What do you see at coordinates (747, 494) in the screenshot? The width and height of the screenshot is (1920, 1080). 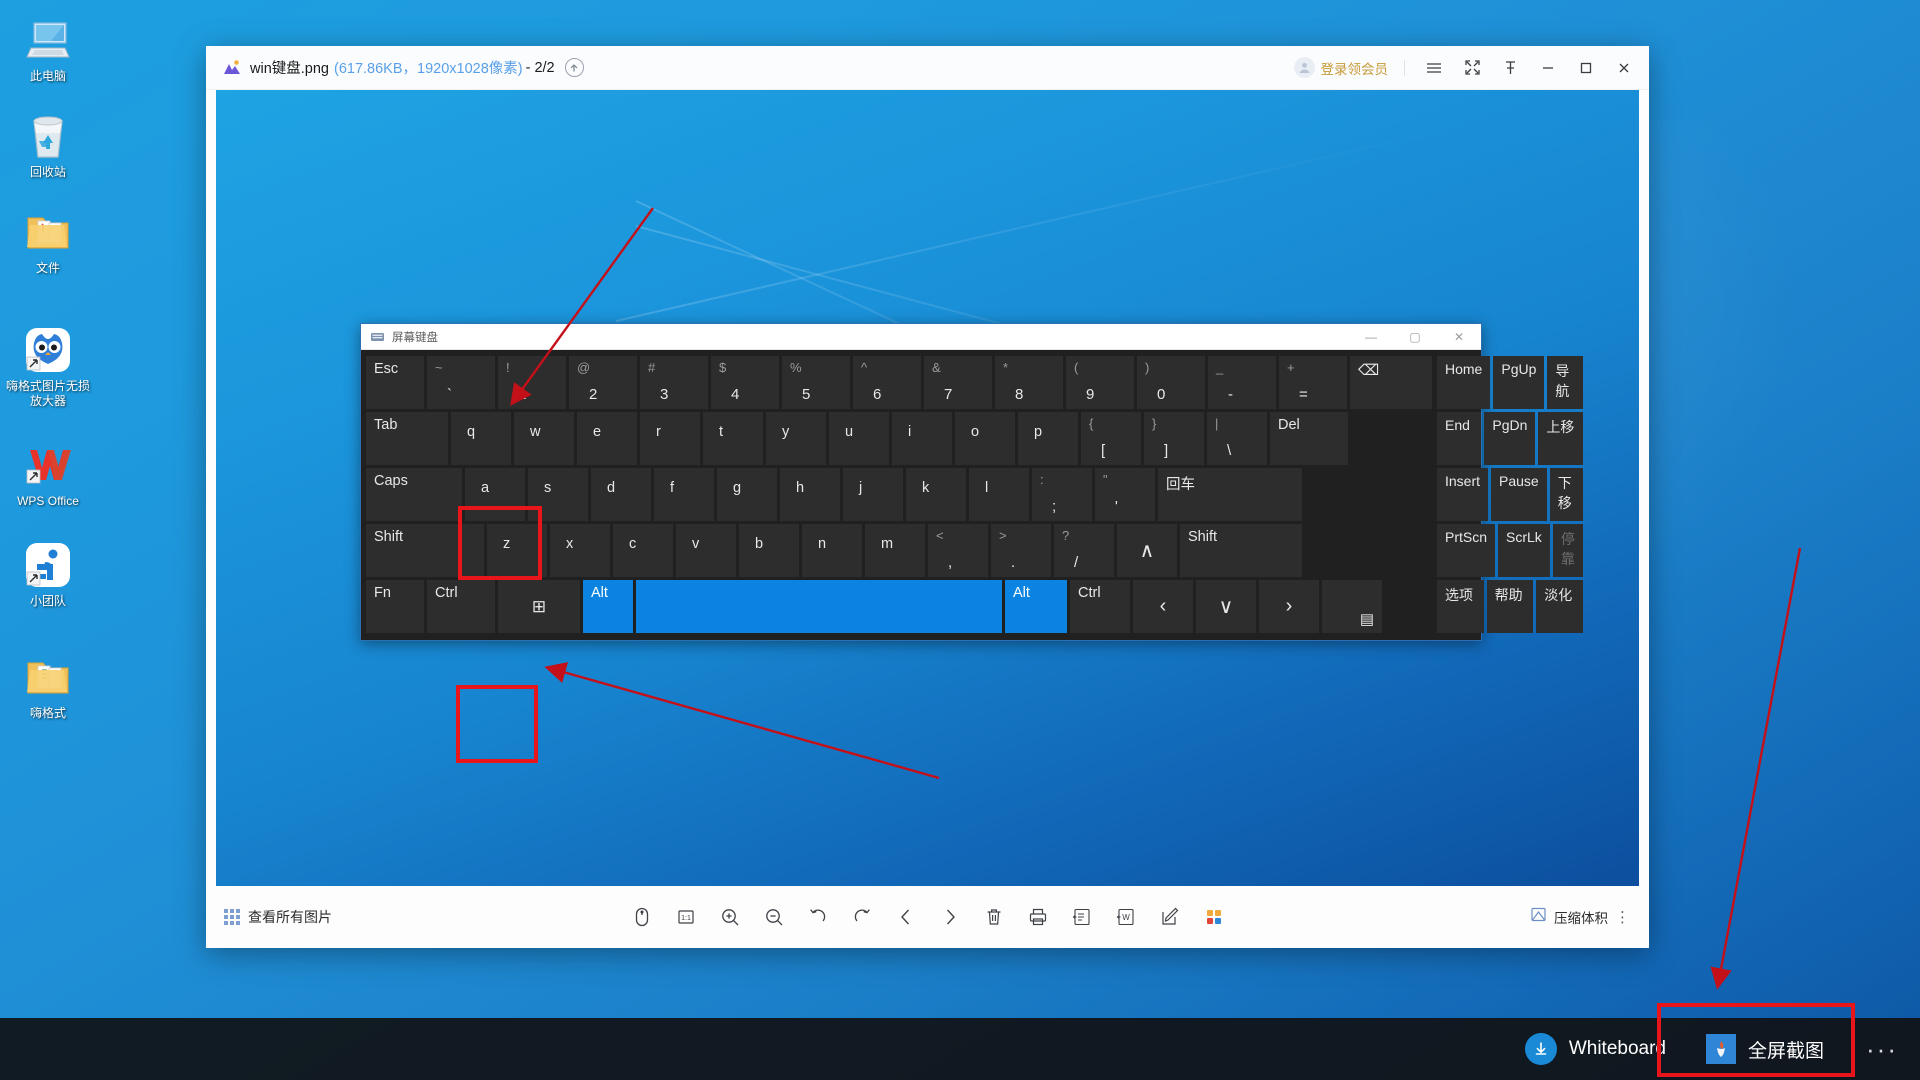 I see `osk-key-g: g` at bounding box center [747, 494].